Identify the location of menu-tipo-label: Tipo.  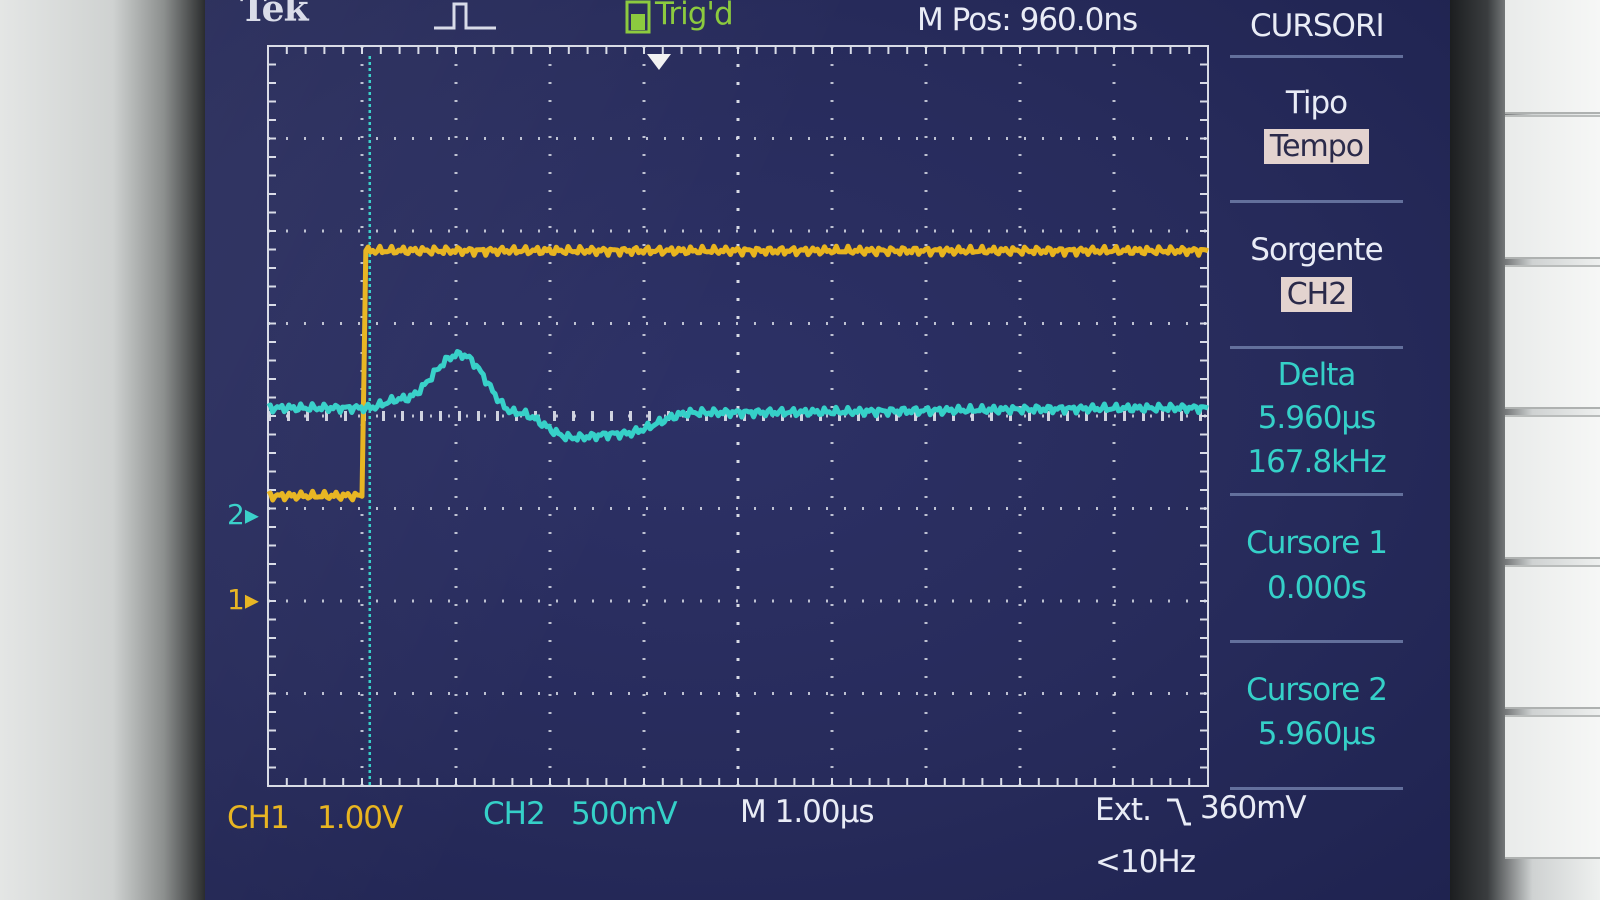
(1316, 103).